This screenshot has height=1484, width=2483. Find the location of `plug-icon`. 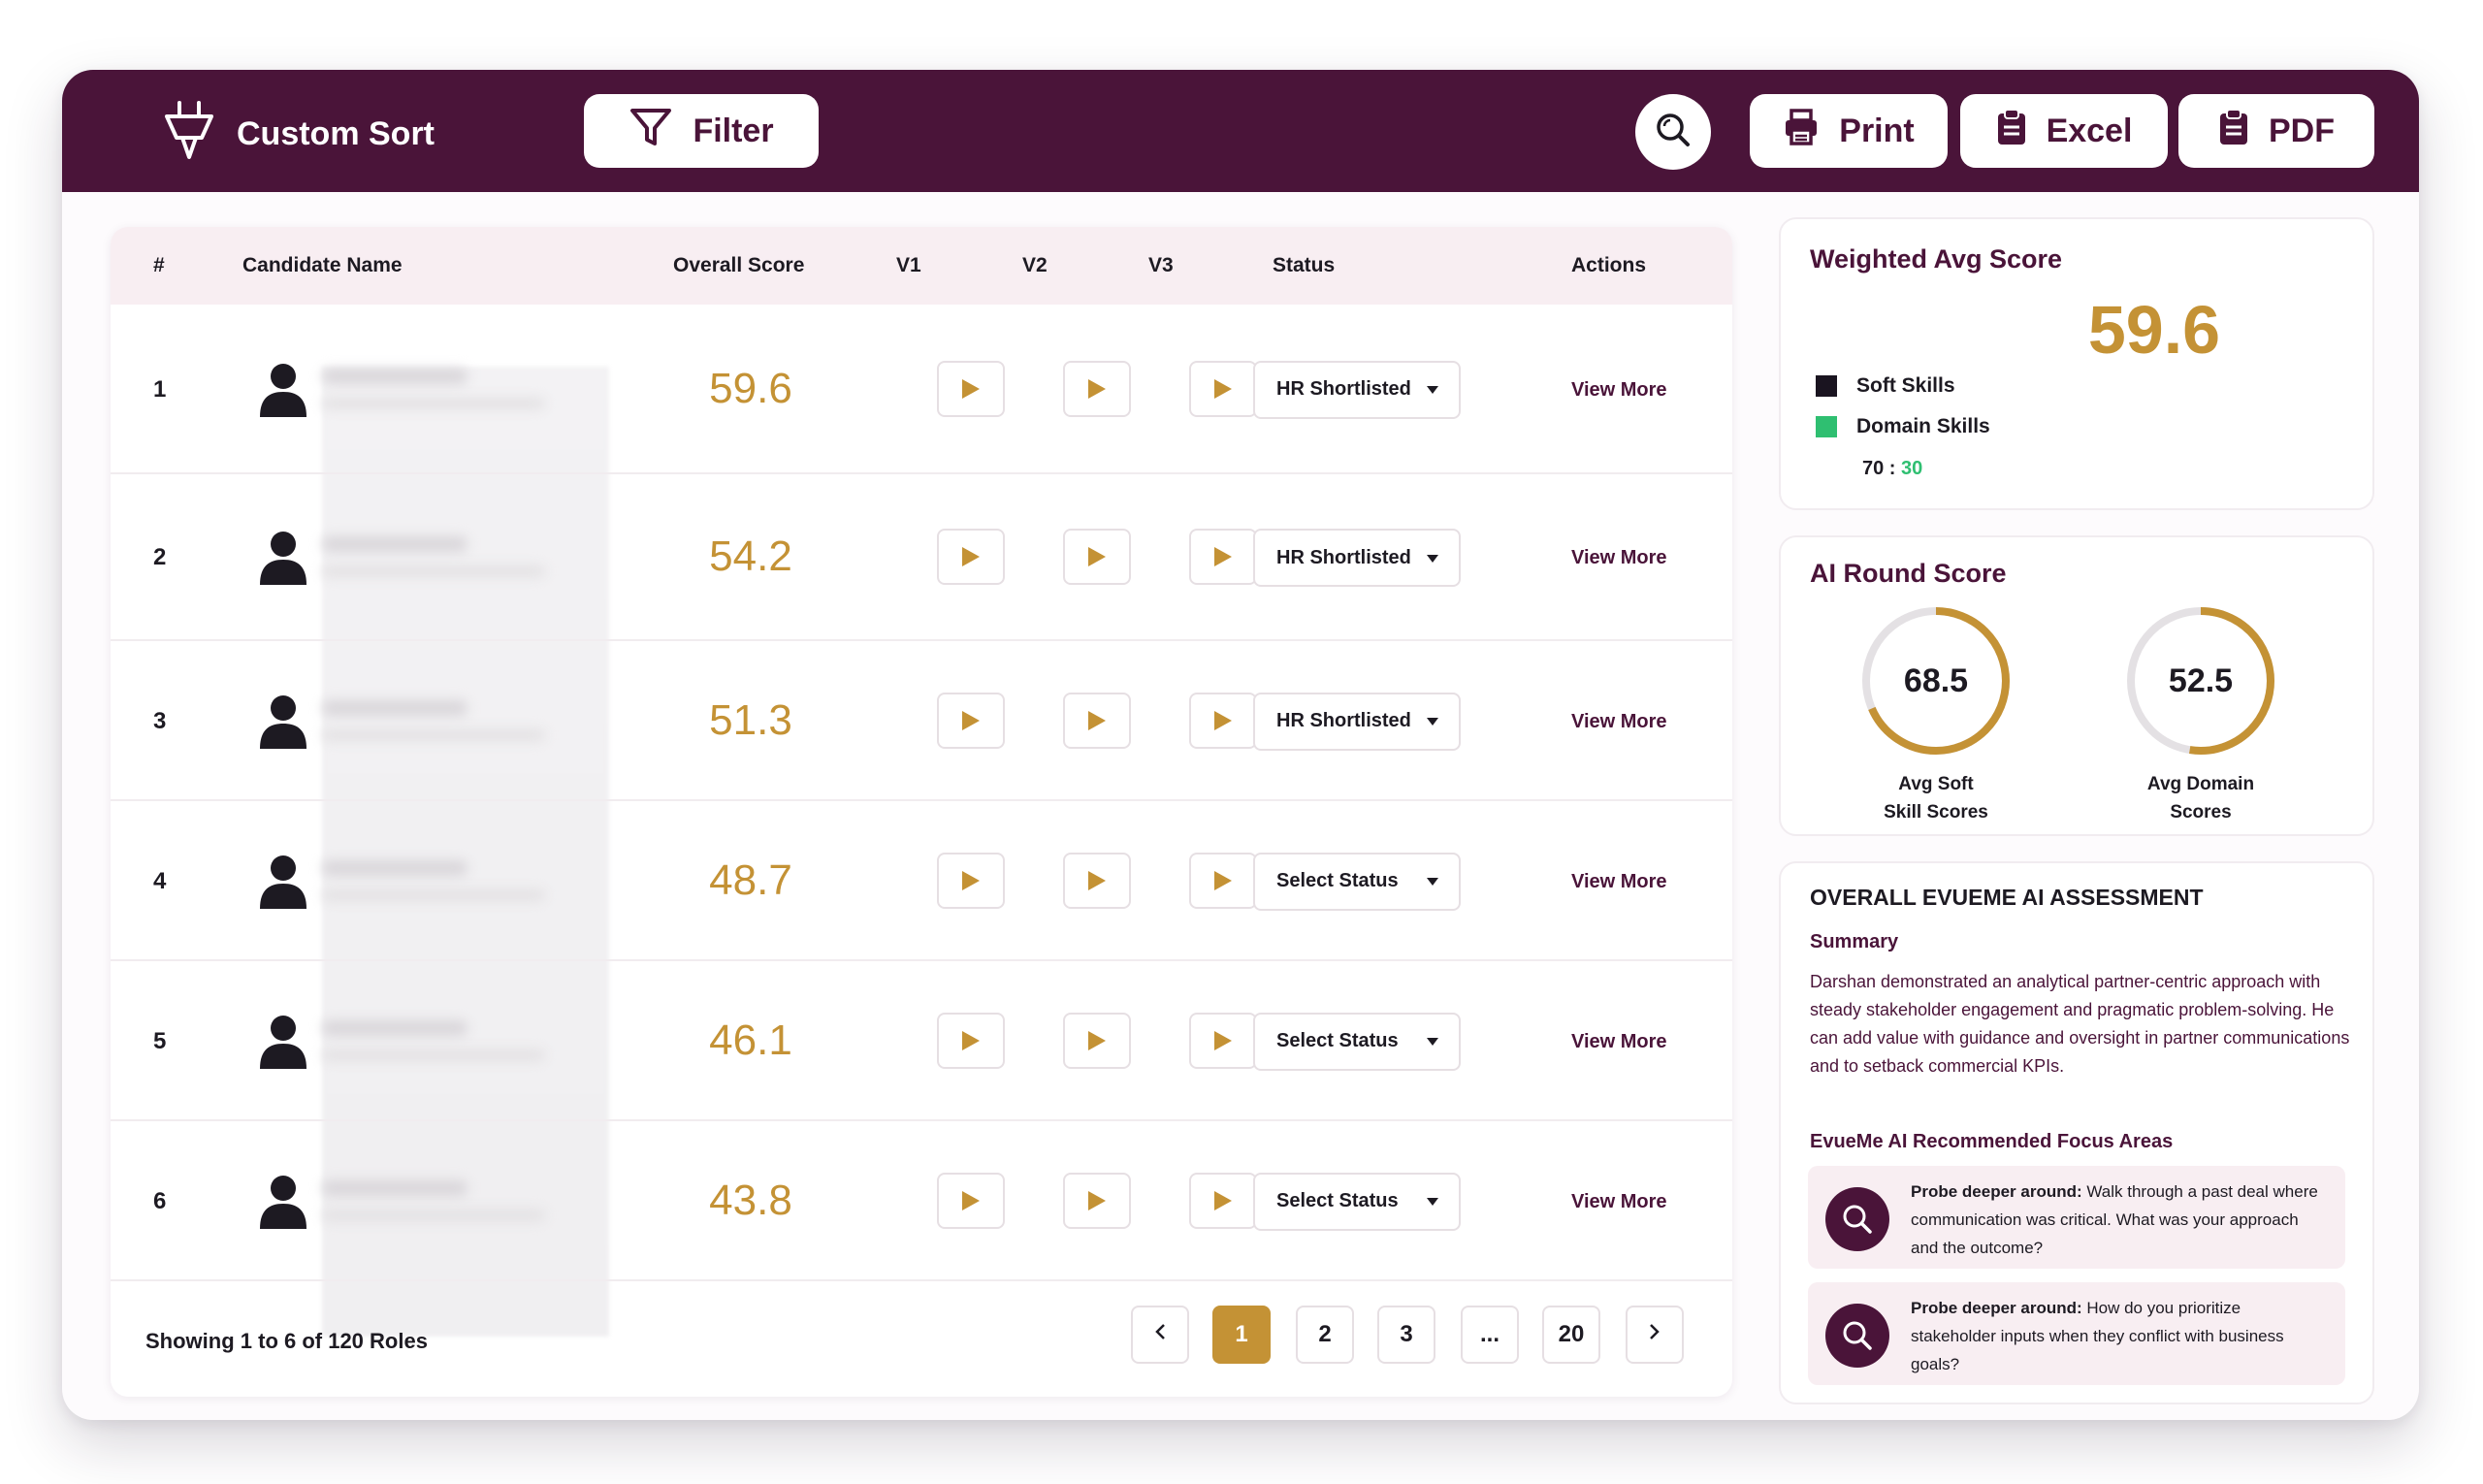

plug-icon is located at coordinates (189, 134).